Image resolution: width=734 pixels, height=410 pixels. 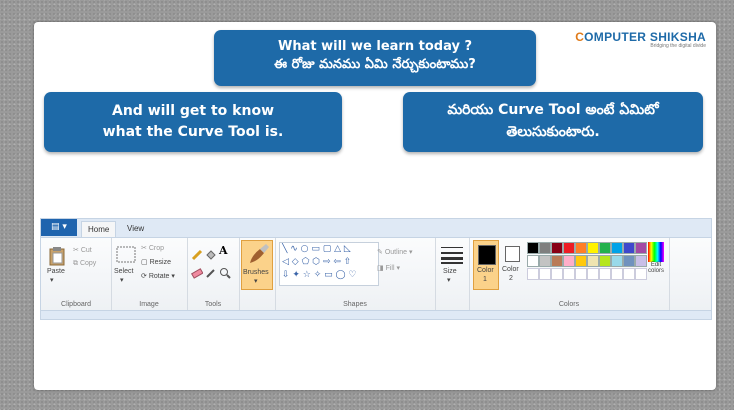 I want to click on shapes-row-1: ╲ ∿ ○ ▭ ▢ △ ◺, so click(x=330, y=249).